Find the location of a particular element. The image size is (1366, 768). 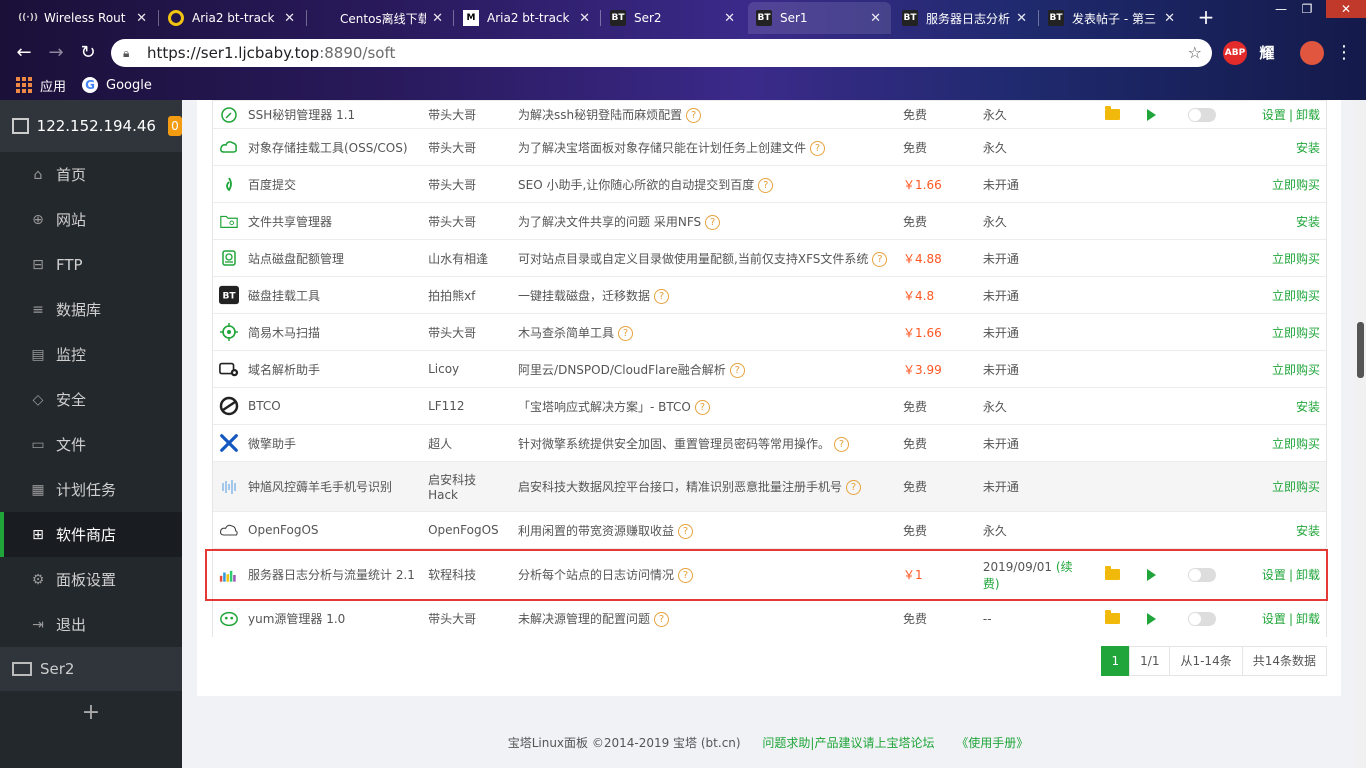

browser-tab: Aria2 bt-track ✕ is located at coordinates (232, 18).